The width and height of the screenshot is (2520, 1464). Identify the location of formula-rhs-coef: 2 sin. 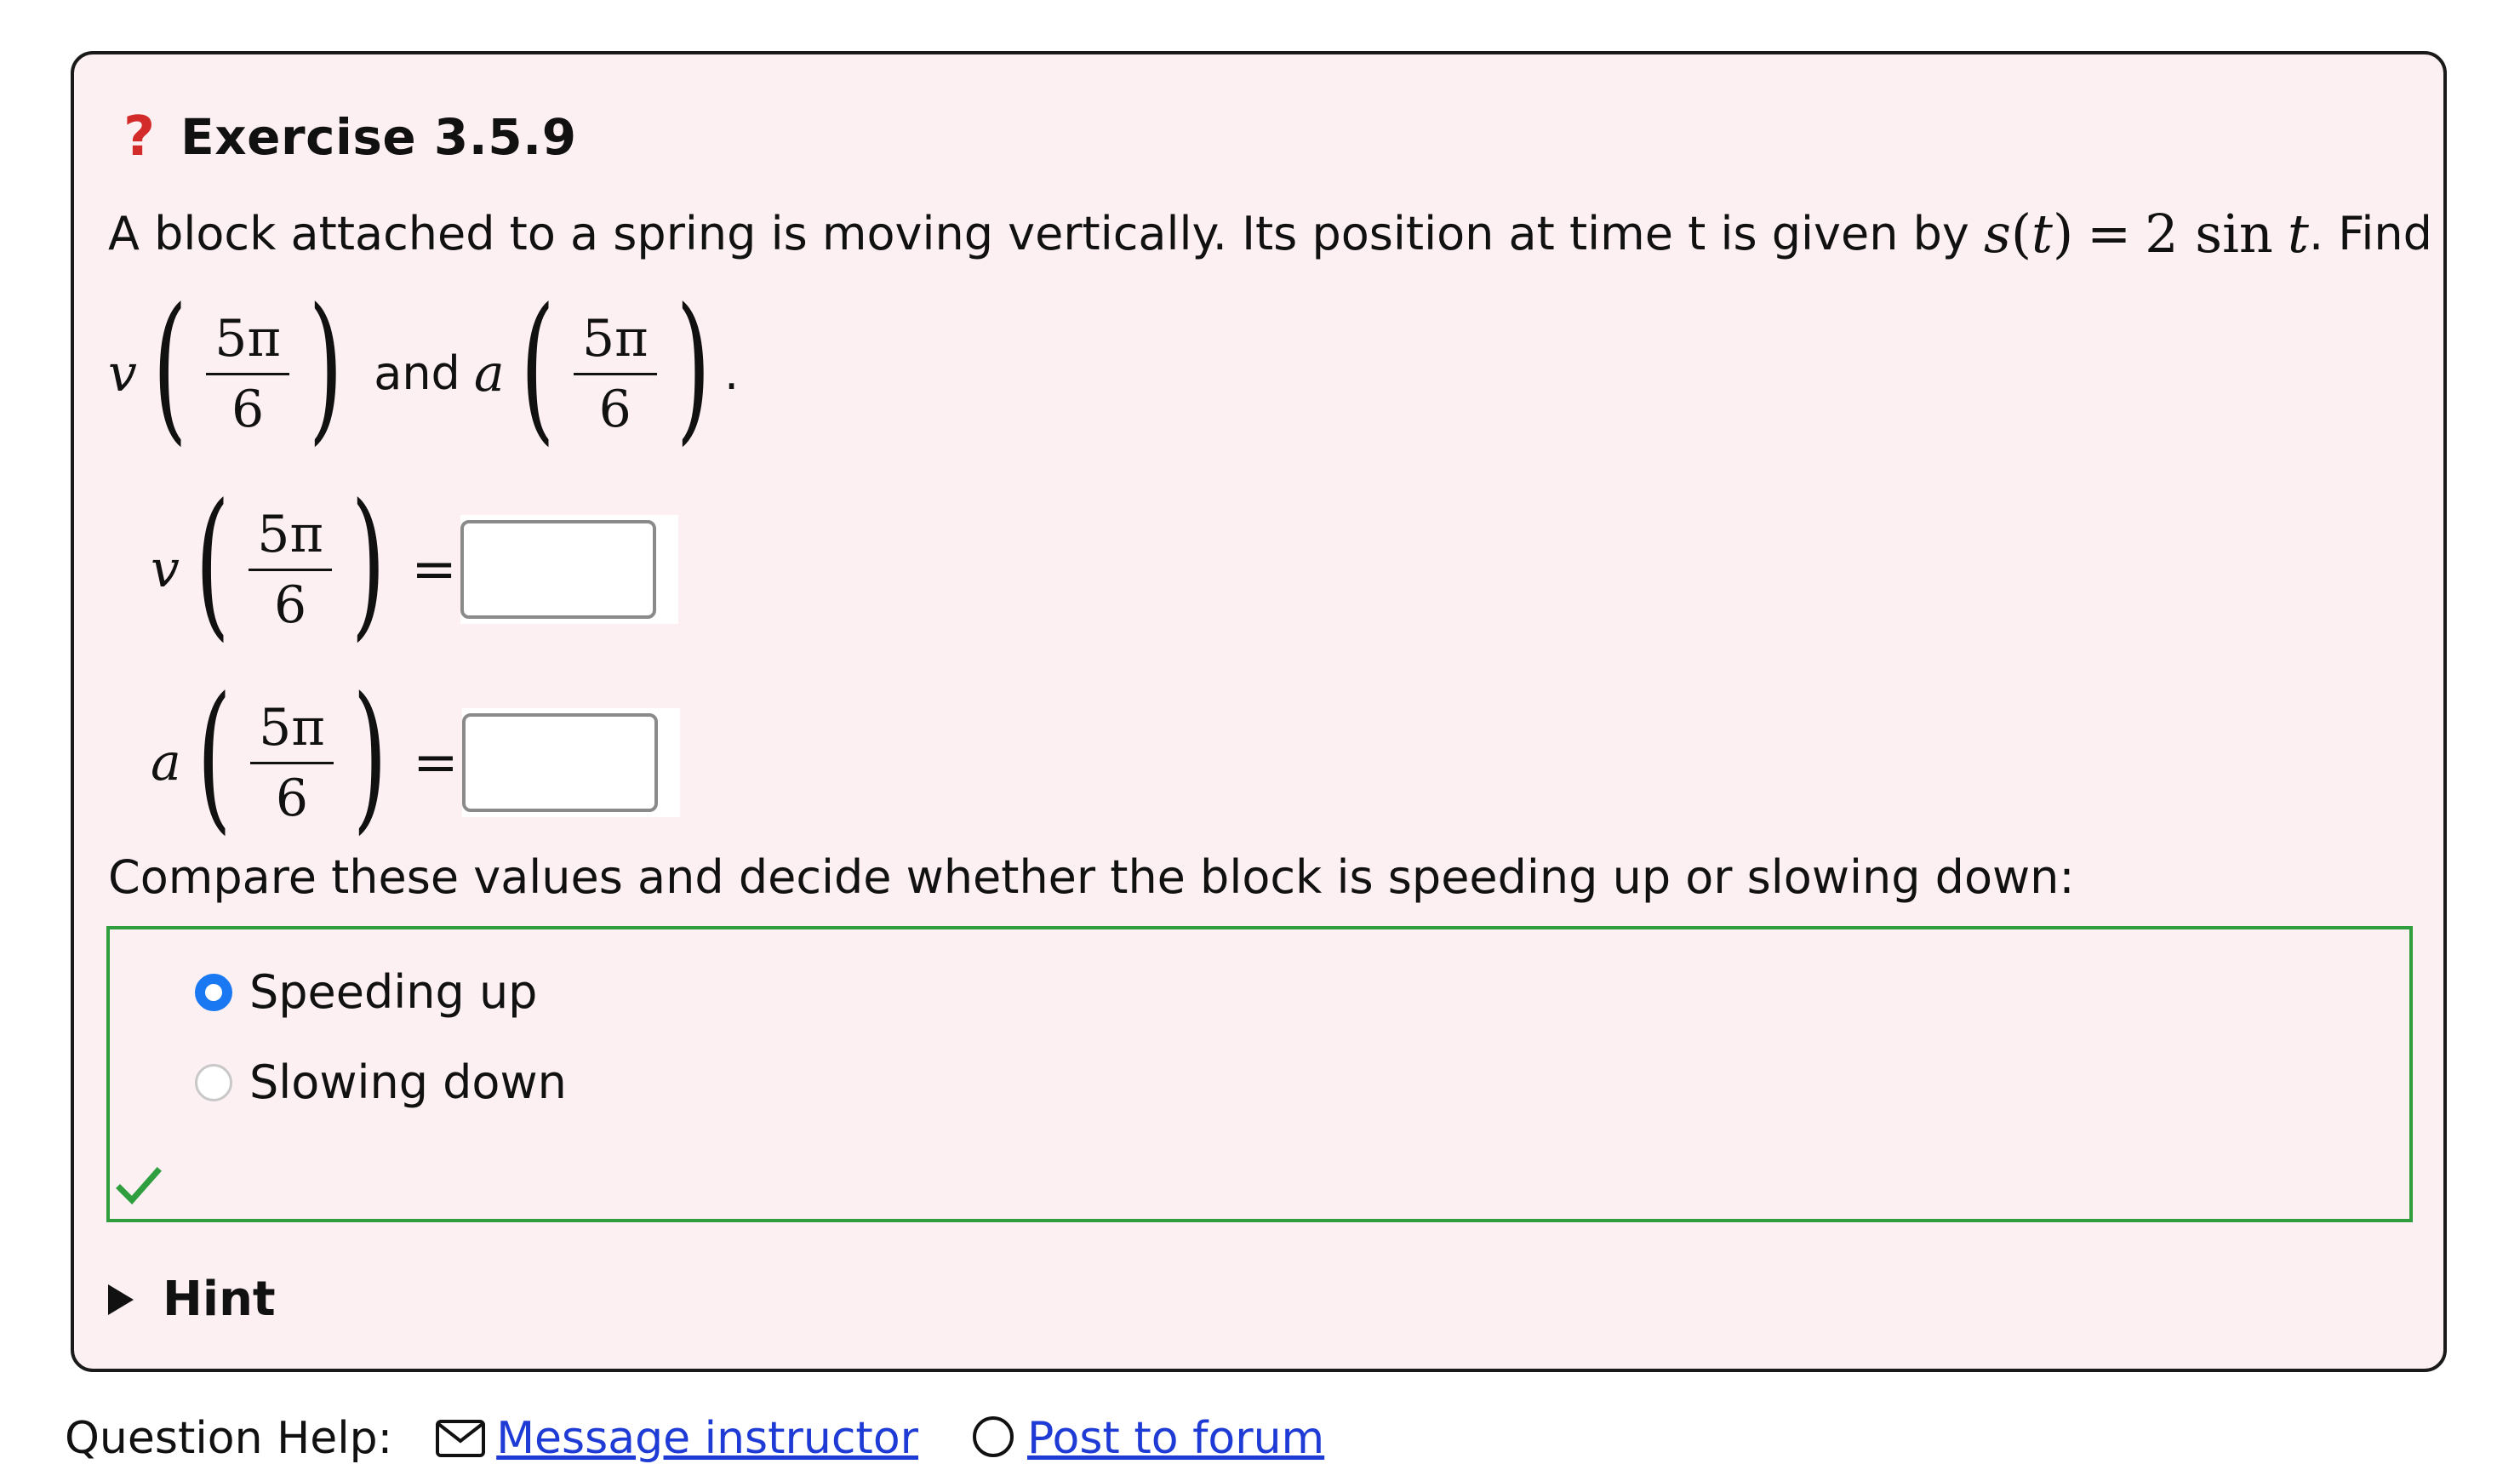
(2209, 234).